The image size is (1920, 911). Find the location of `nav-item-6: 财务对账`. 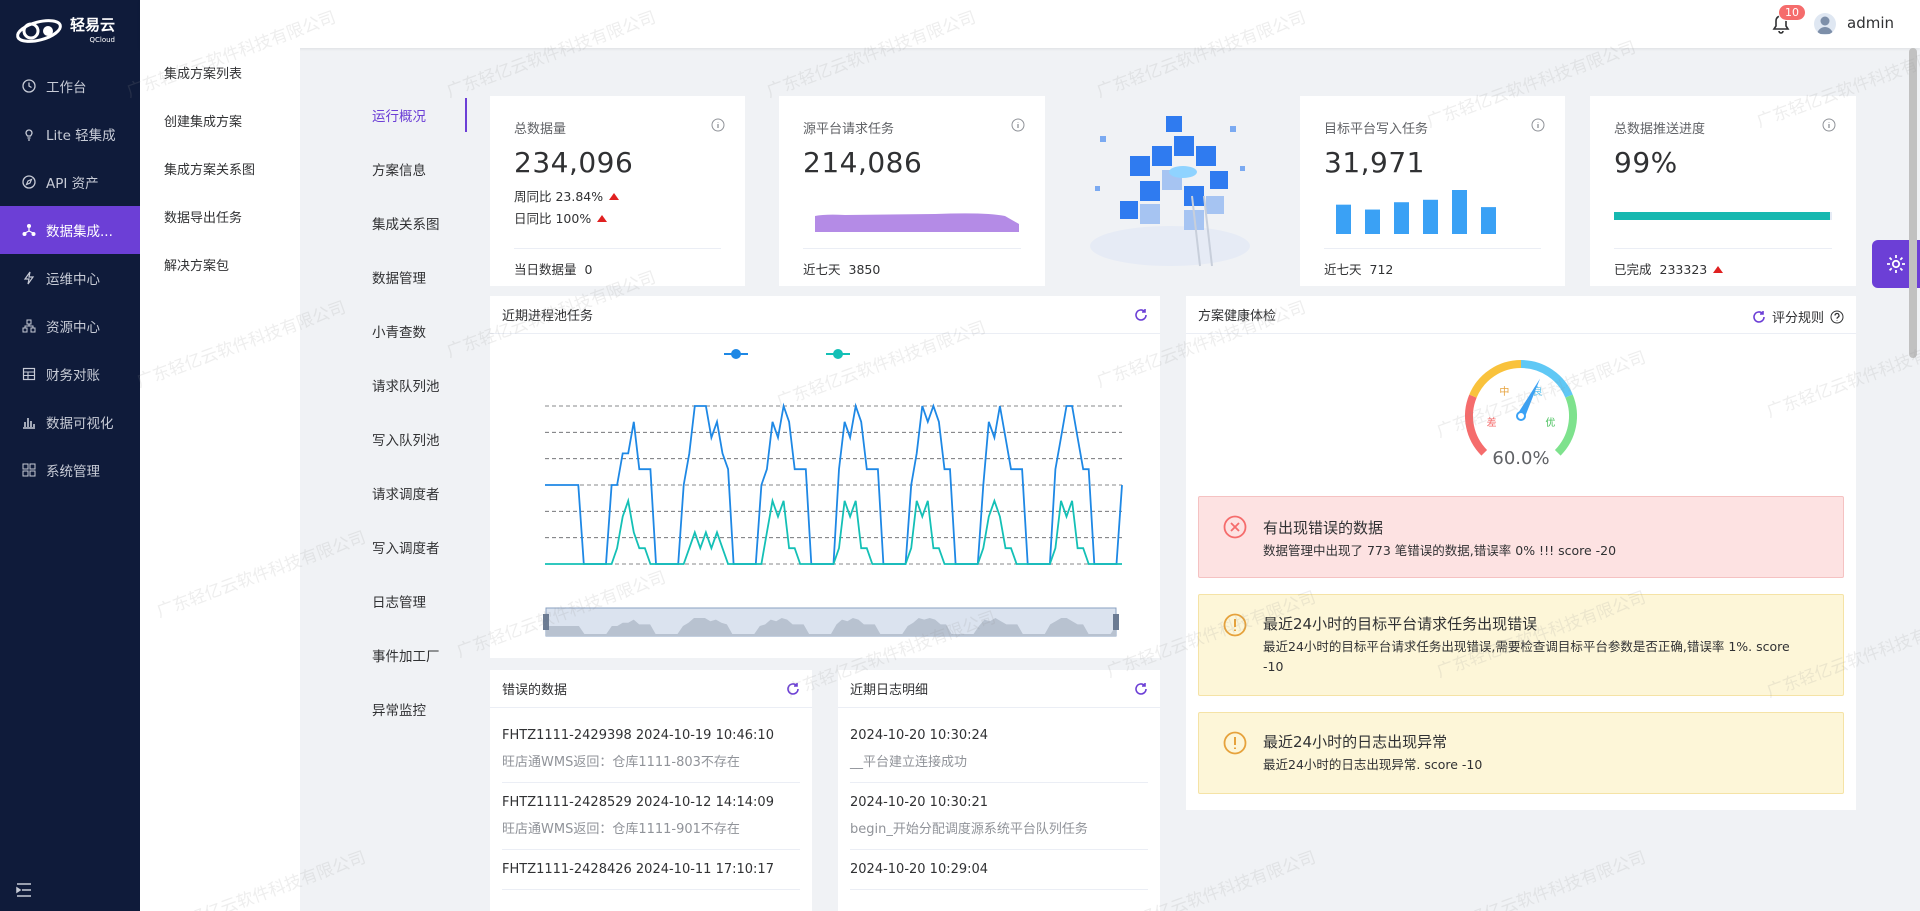

nav-item-6: 财务对账 is located at coordinates (70, 374).